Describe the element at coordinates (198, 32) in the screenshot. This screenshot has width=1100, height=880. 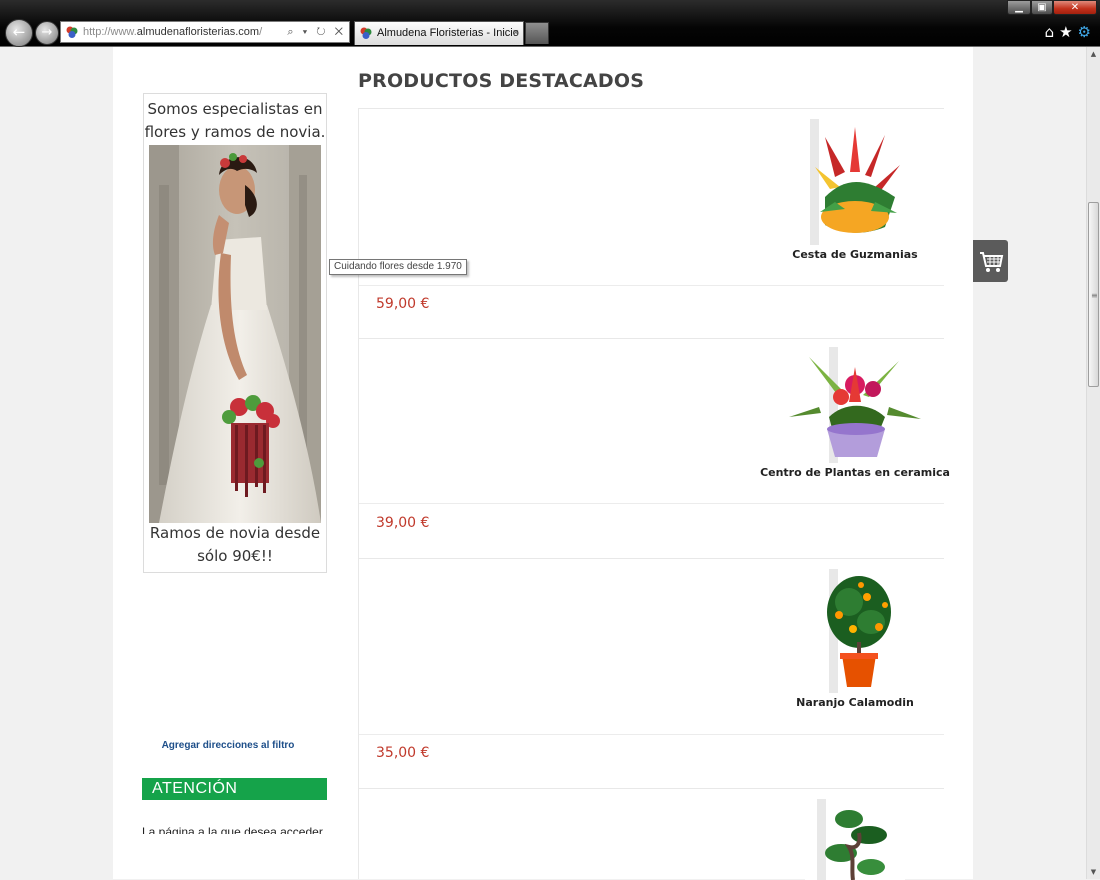
I see `url-domain: almudenafloristerias.com` at that location.